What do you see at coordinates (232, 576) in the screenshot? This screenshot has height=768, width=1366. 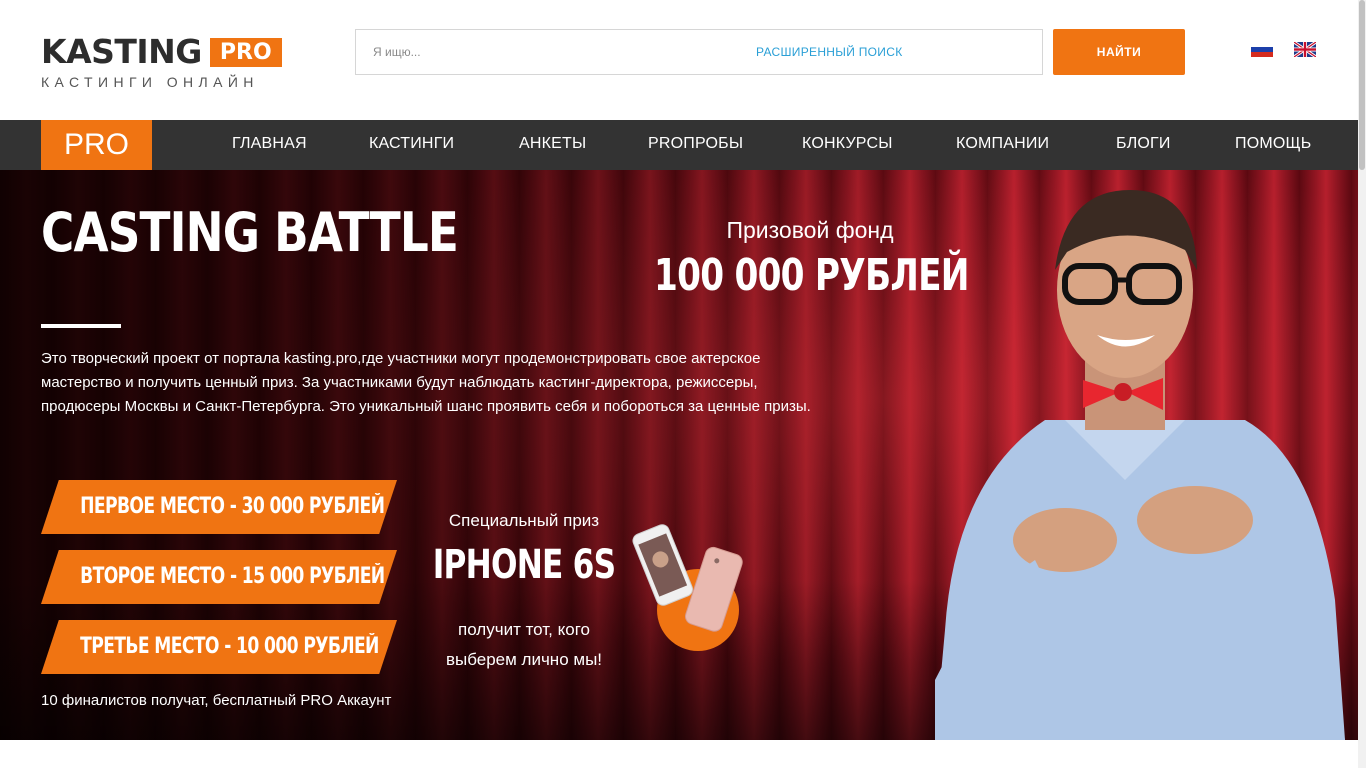 I see `second-place-text: ВТОРОЕ МЕСТО - 15 000 РУБЛЕЙ` at bounding box center [232, 576].